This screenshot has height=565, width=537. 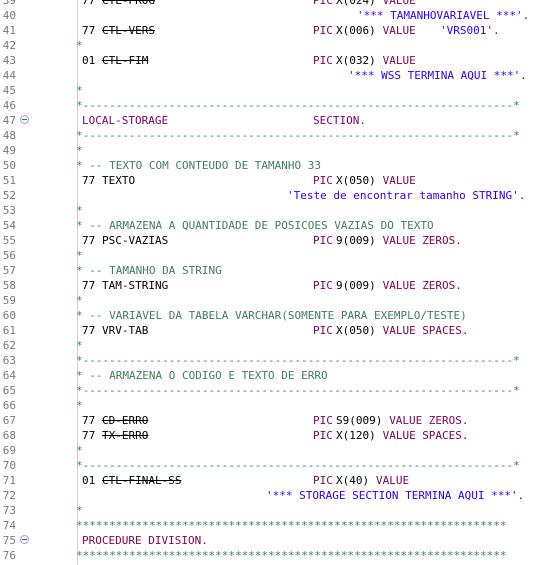 I want to click on code-line-44: 44 '*** WSS TERMINA AQUI ***'., so click(x=268, y=75).